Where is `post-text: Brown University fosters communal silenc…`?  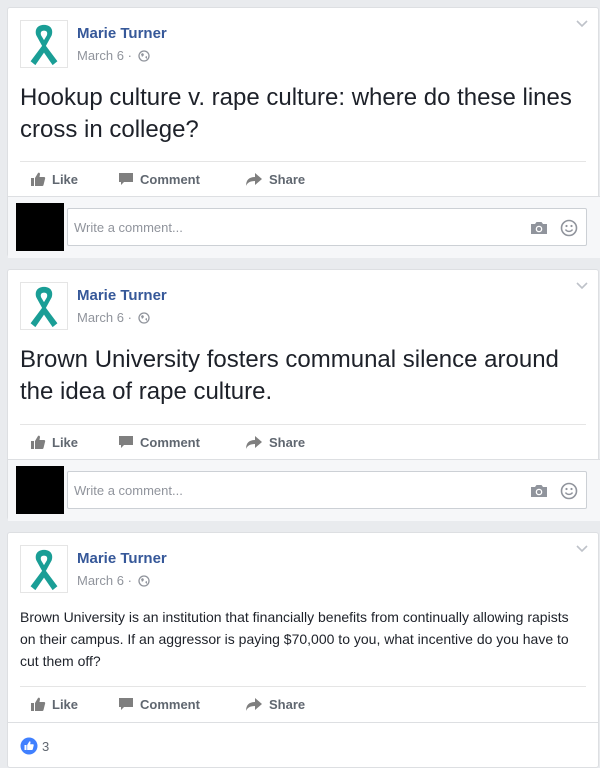
post-text: Brown University fosters communal silenc… is located at coordinates (289, 375).